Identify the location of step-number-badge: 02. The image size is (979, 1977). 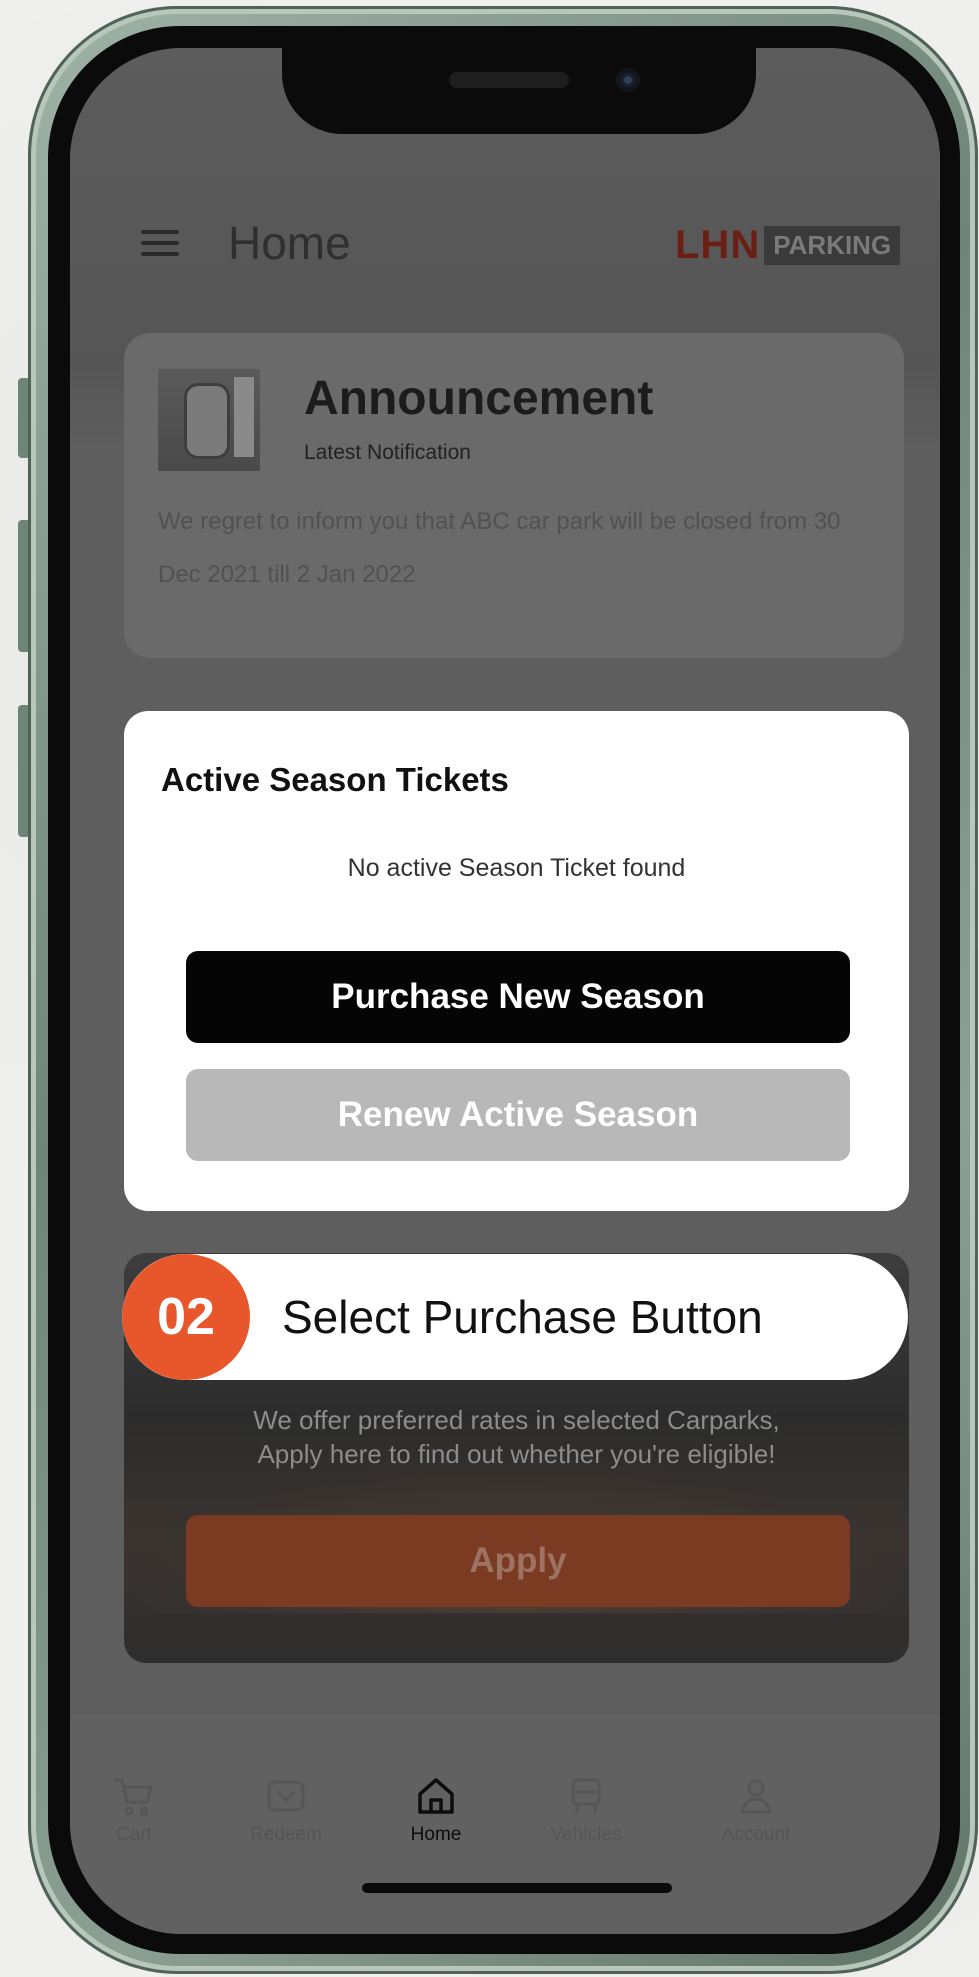
(186, 1317).